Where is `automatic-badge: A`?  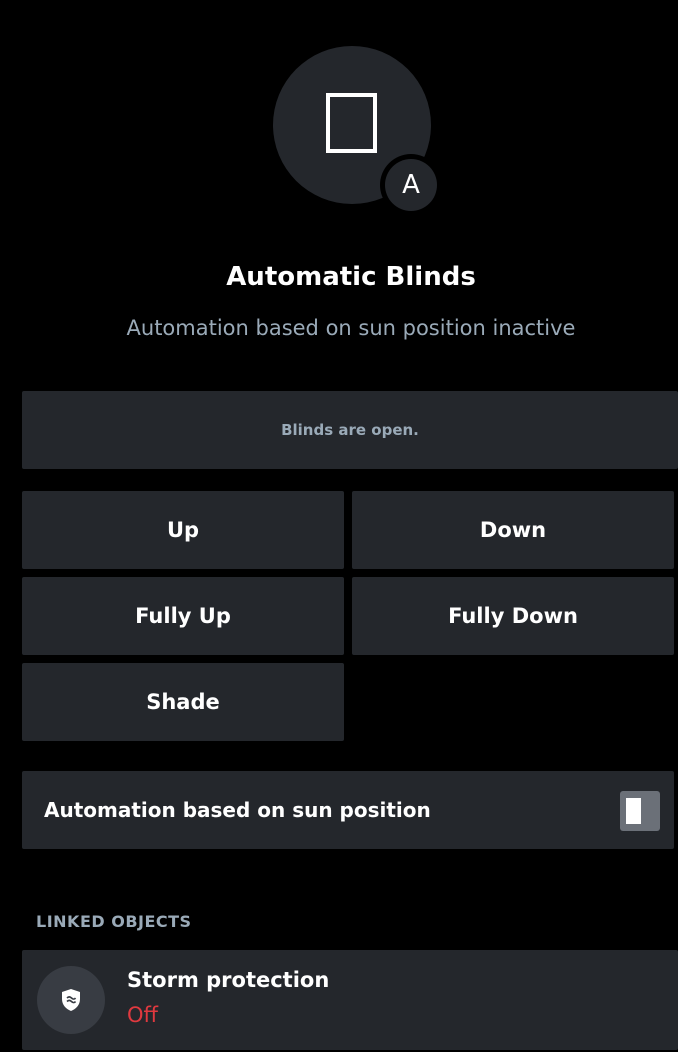 automatic-badge: A is located at coordinates (411, 185).